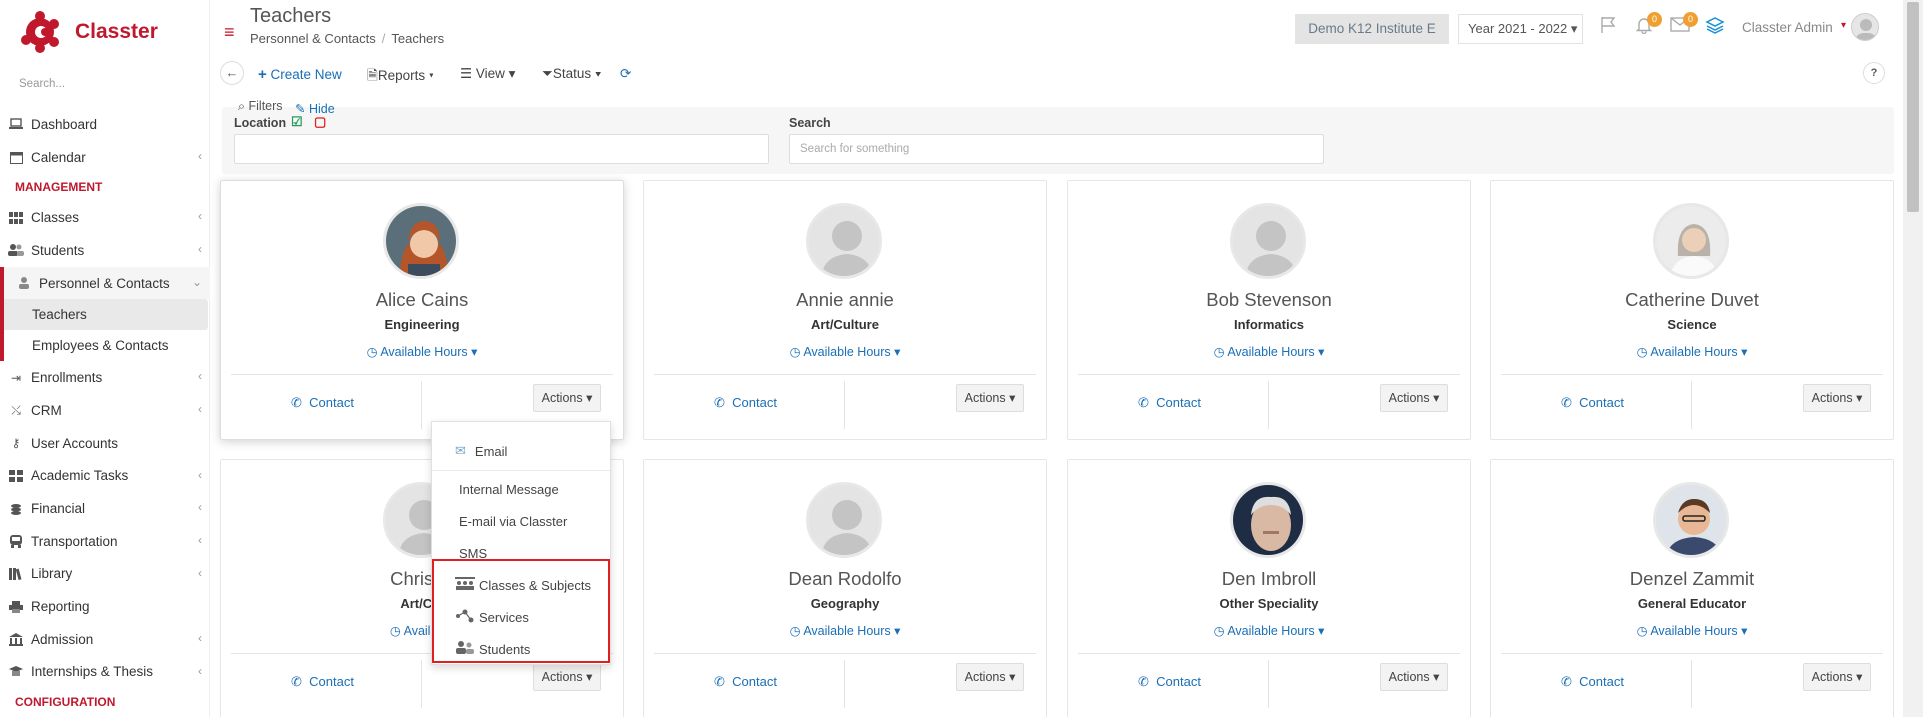  I want to click on sidebar-item-internships: Internships & Thesis ‹, so click(105, 672).